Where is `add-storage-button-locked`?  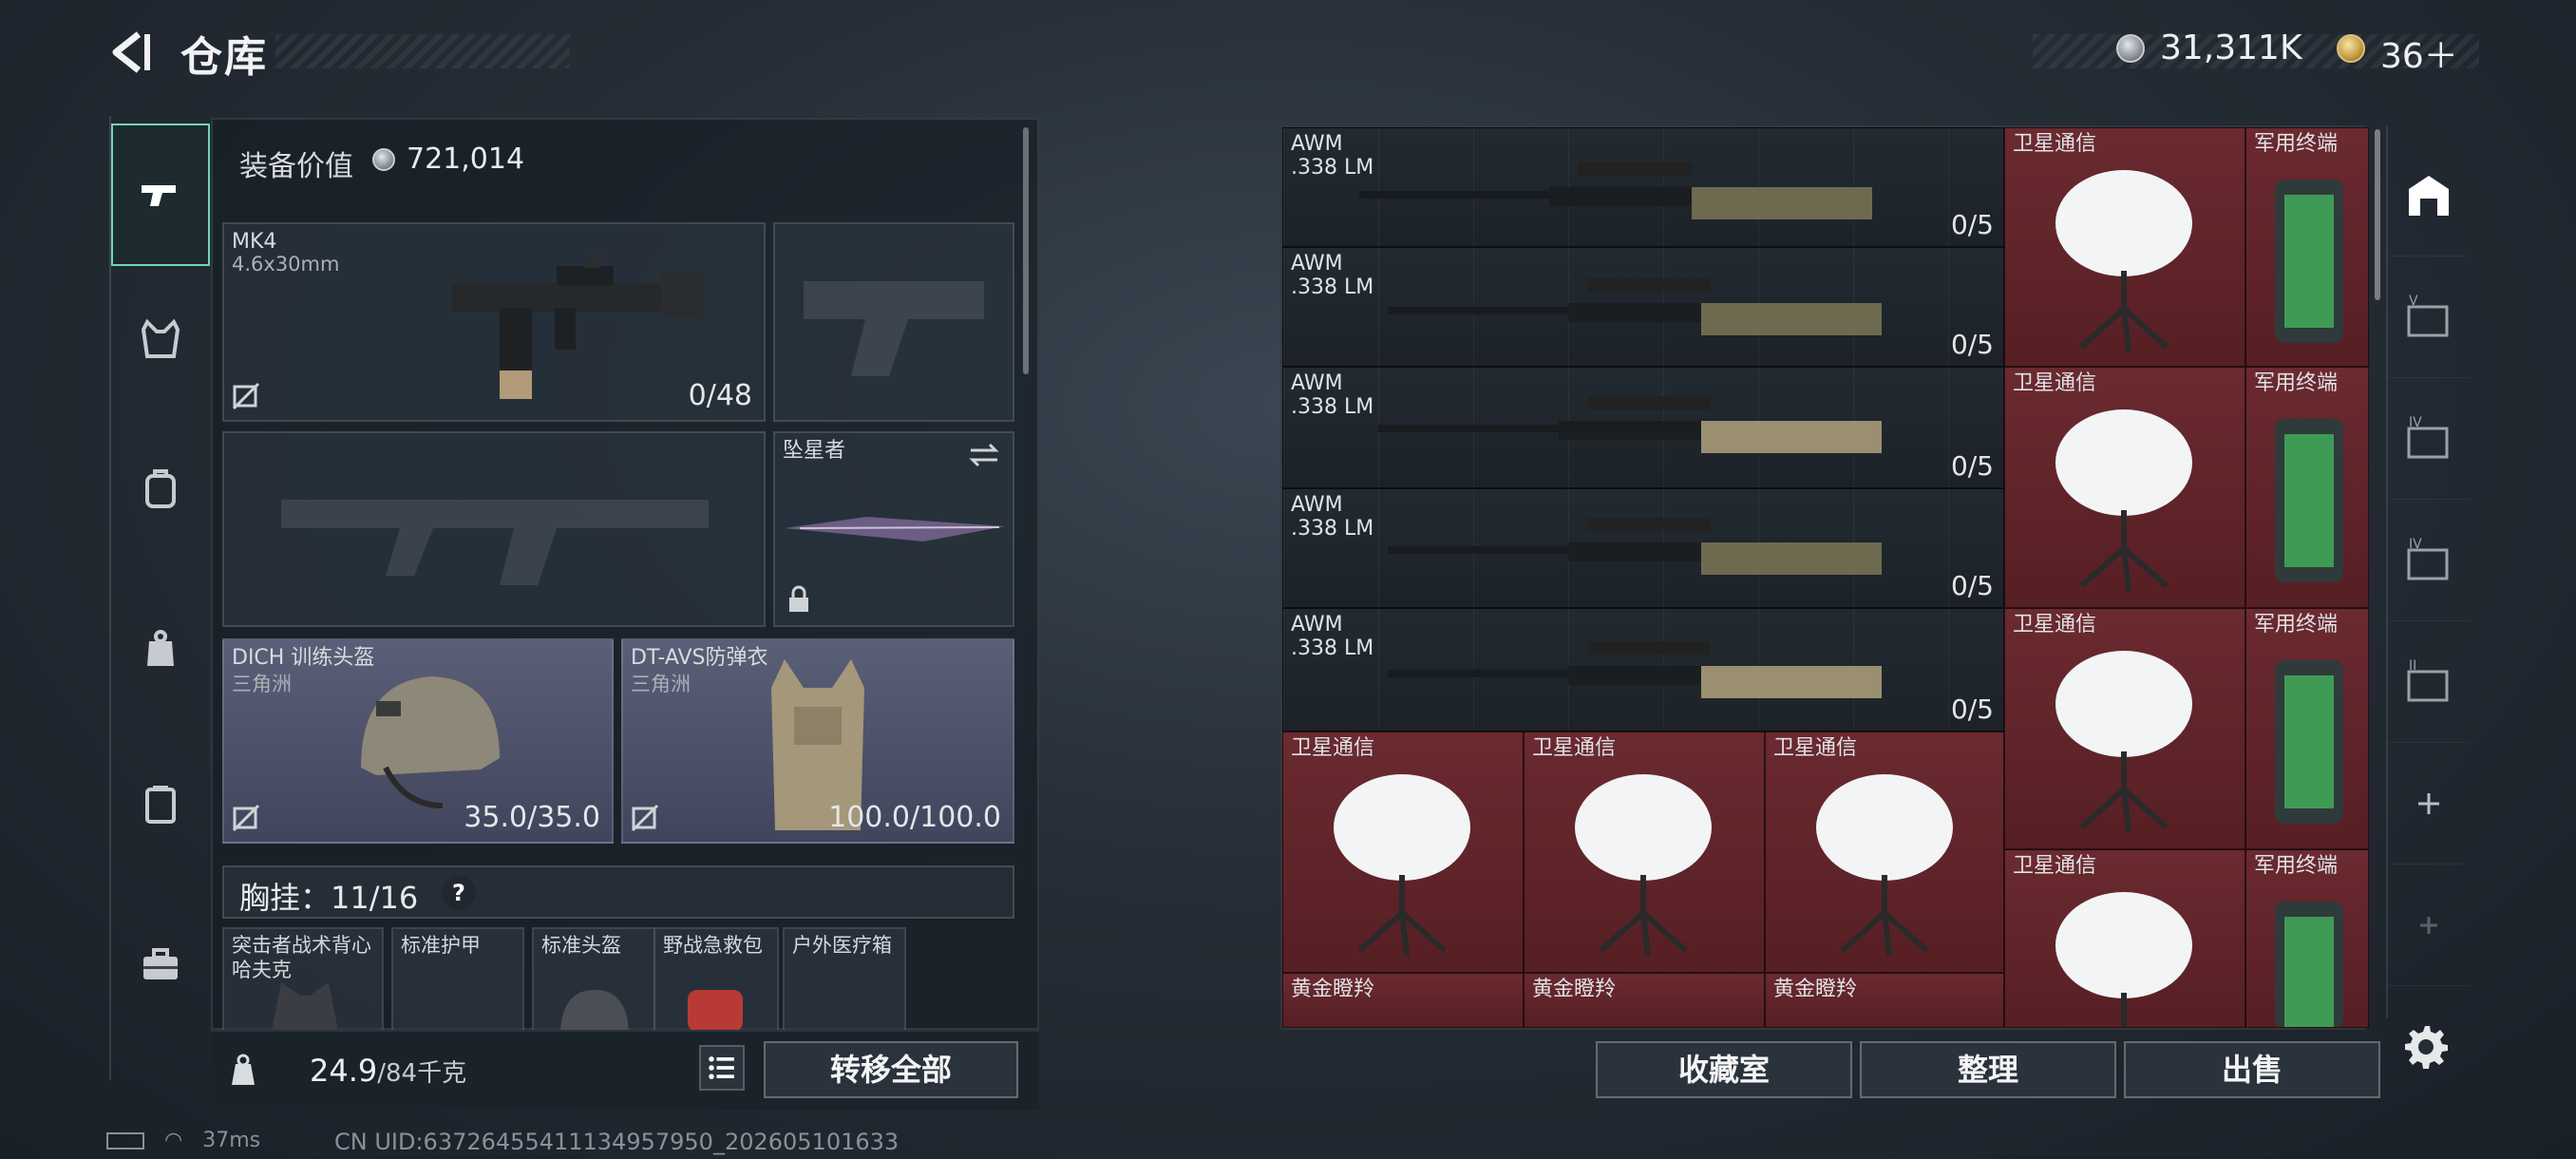
add-storage-button-locked is located at coordinates (2429, 925).